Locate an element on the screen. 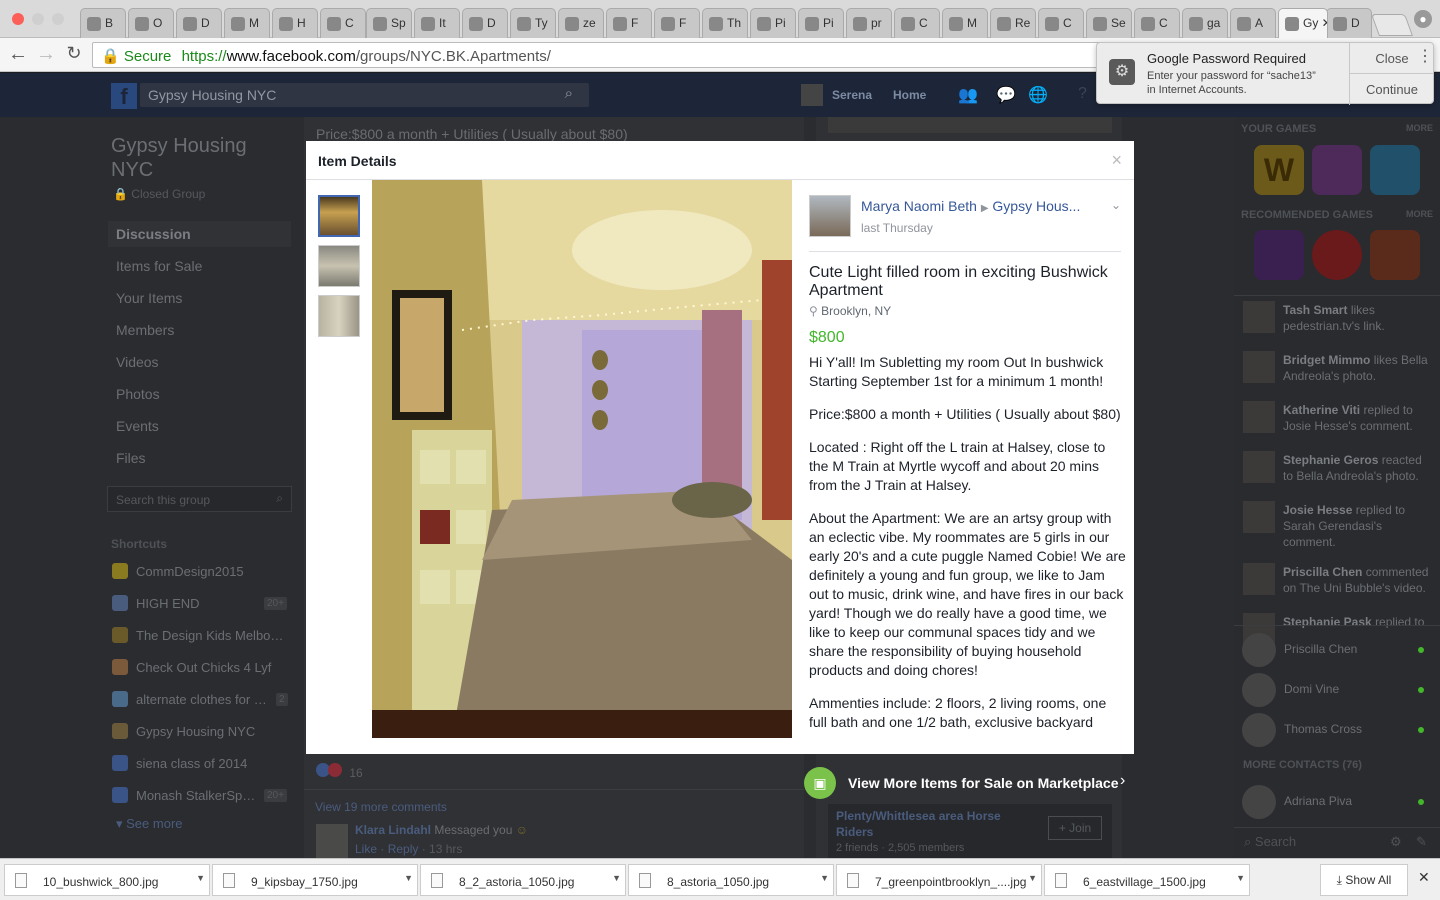 The width and height of the screenshot is (1440, 900). user-avatar is located at coordinates (812, 95).